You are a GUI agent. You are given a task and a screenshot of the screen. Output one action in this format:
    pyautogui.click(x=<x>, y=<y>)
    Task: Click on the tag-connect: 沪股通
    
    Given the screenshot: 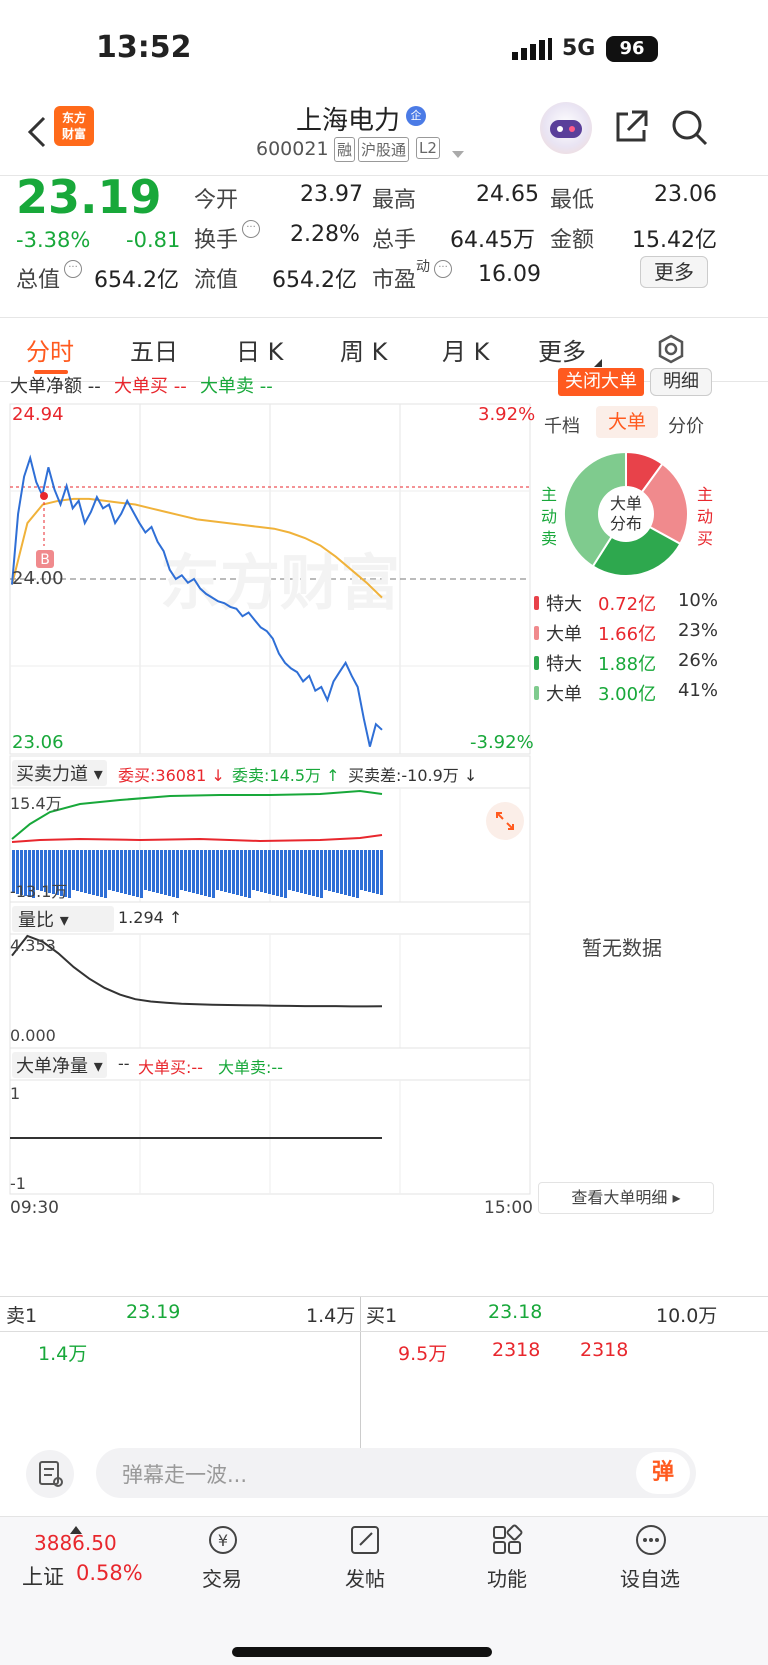 What is the action you would take?
    pyautogui.click(x=384, y=149)
    